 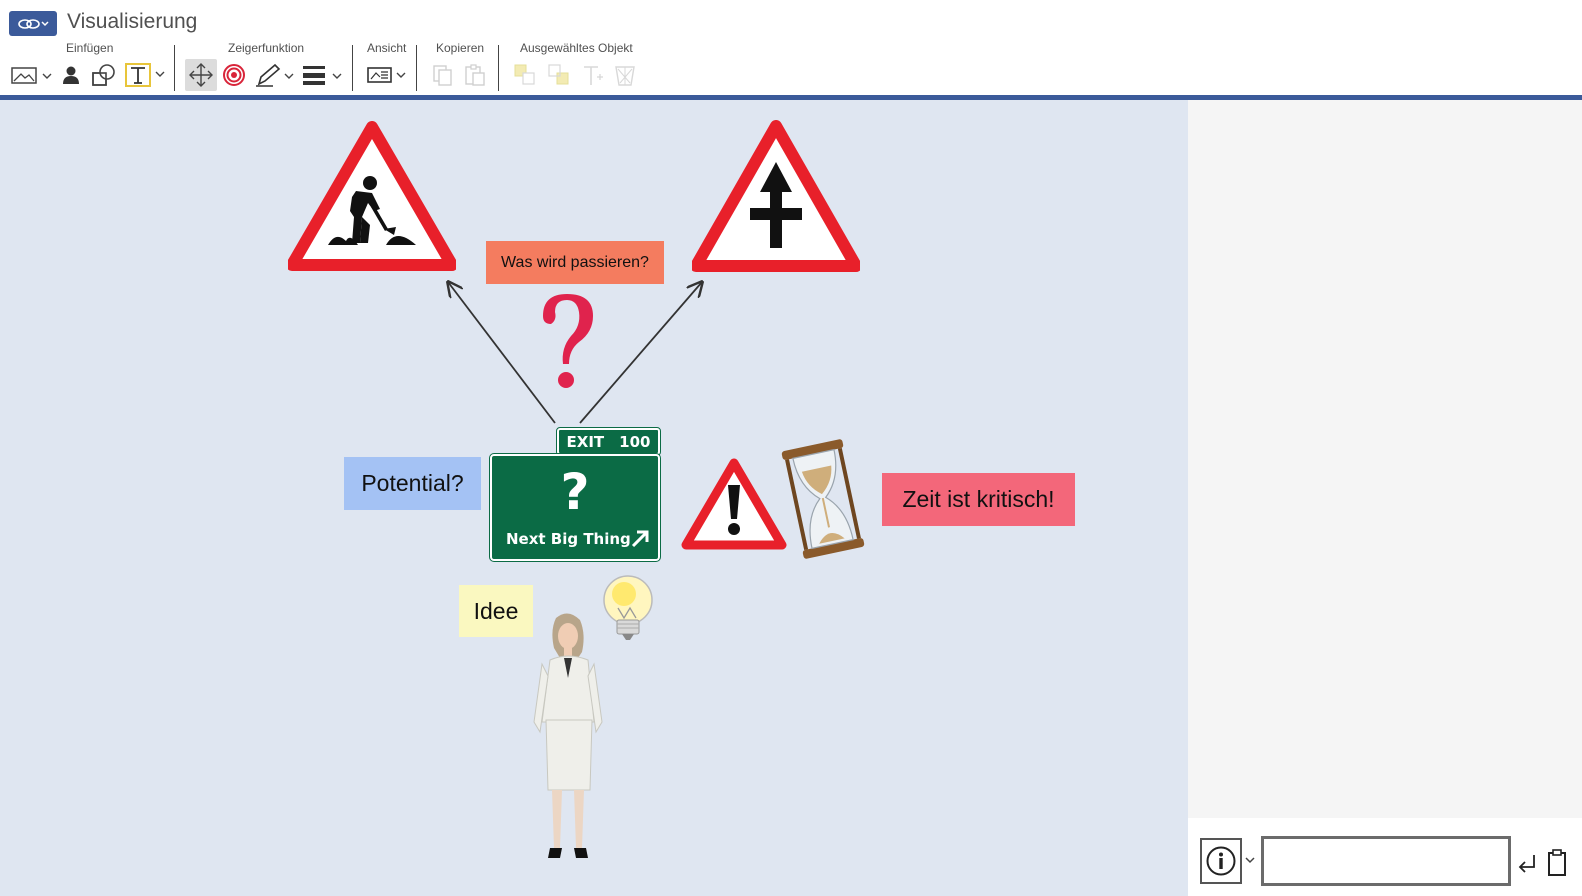 What do you see at coordinates (568, 539) in the screenshot?
I see `exit-sign-text: Next Big Thing` at bounding box center [568, 539].